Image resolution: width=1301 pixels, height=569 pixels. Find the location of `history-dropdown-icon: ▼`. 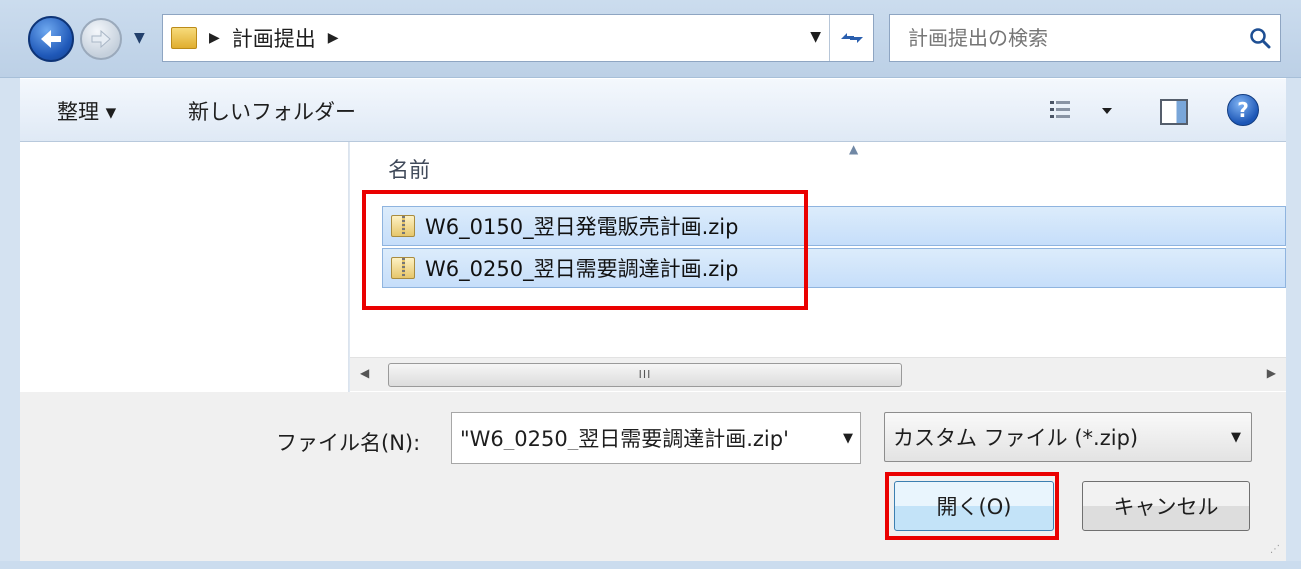

history-dropdown-icon: ▼ is located at coordinates (139, 38).